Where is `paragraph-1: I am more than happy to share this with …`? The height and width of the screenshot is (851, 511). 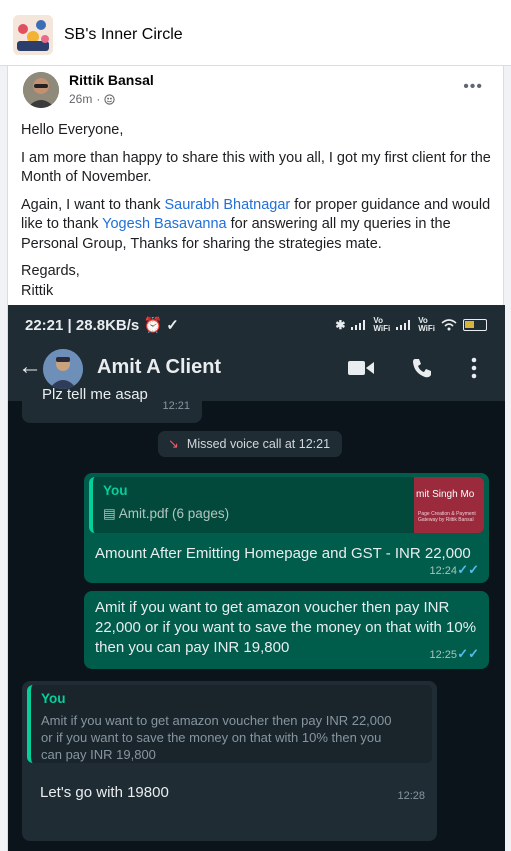 paragraph-1: I am more than happy to share this with … is located at coordinates (256, 167).